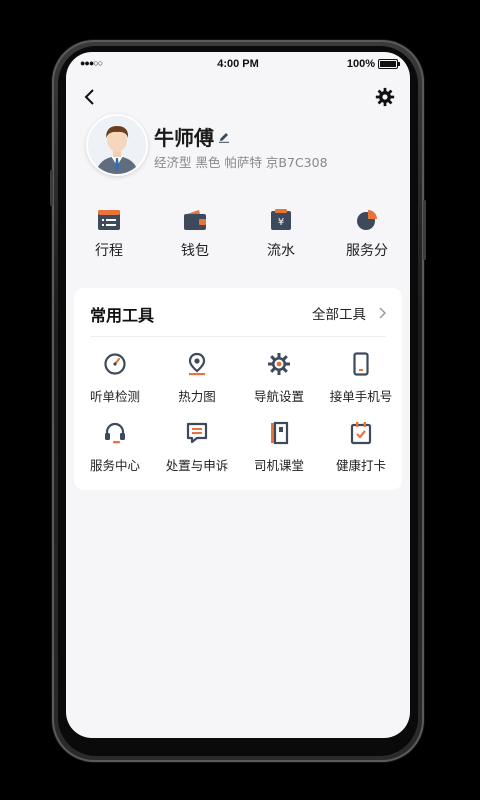 This screenshot has height=800, width=480. I want to click on all-tools-link: 全部工具, so click(349, 313).